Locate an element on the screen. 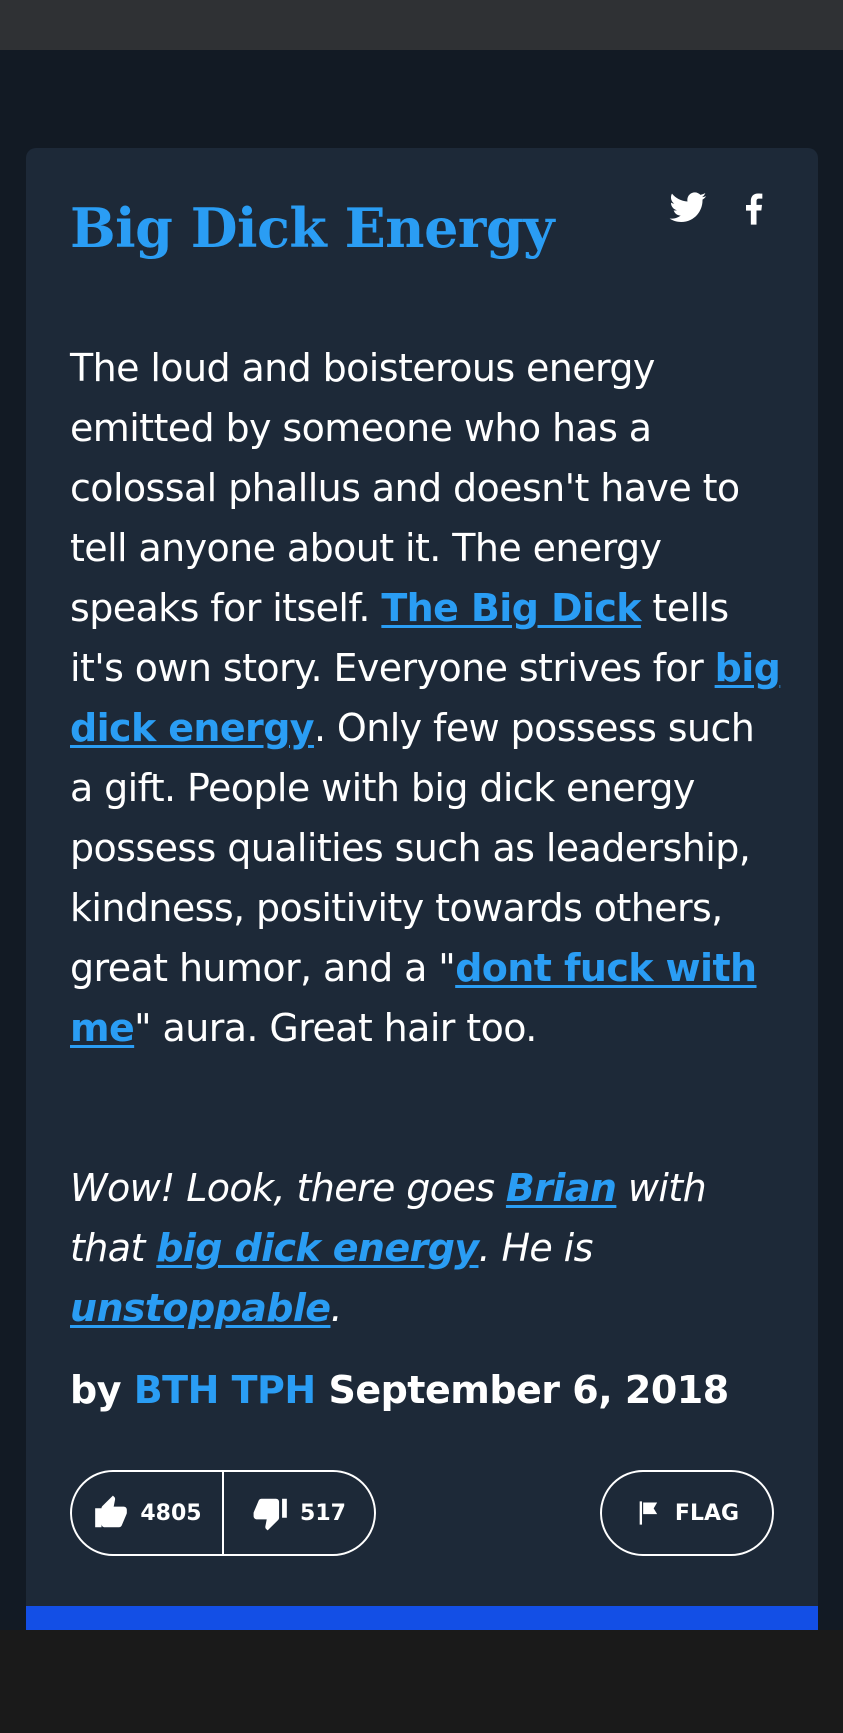  flag-button: FLAG is located at coordinates (687, 1513).